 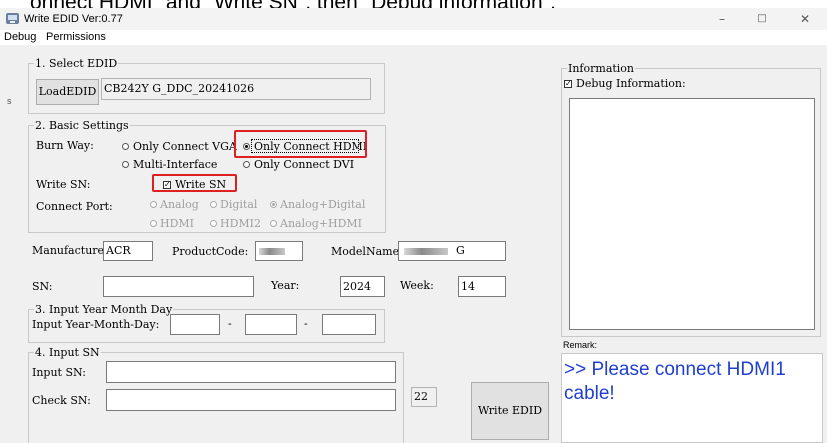 I want to click on side-glyph: s, so click(x=9, y=101).